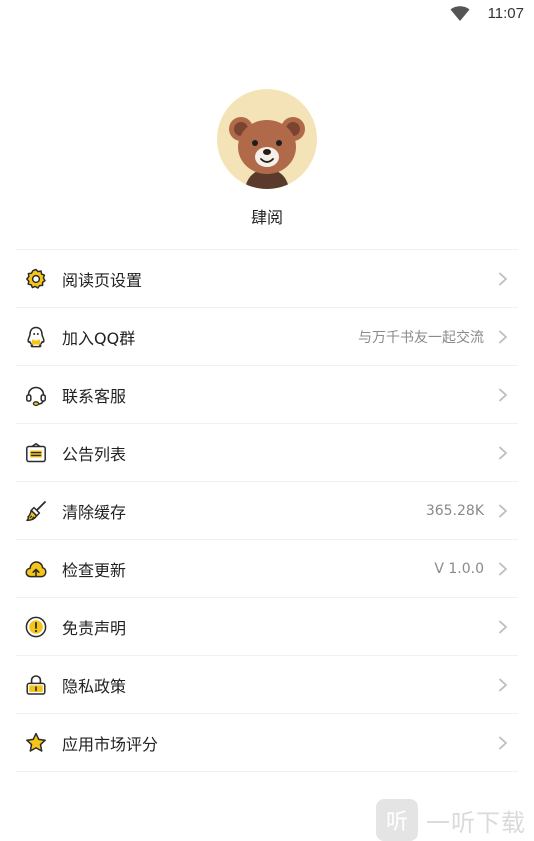 The height and width of the screenshot is (841, 534). Describe the element at coordinates (397, 820) in the screenshot. I see `watermark-logo: 听` at that location.